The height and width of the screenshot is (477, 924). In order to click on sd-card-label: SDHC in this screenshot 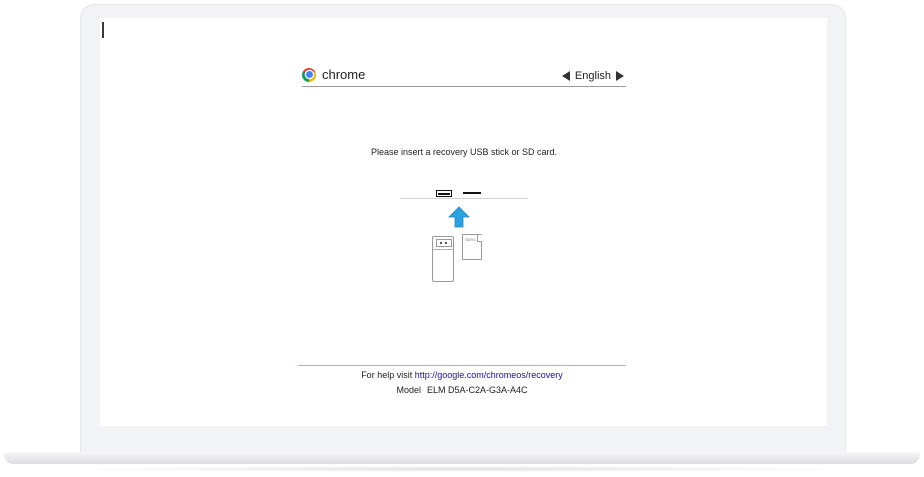, I will do `click(471, 239)`.